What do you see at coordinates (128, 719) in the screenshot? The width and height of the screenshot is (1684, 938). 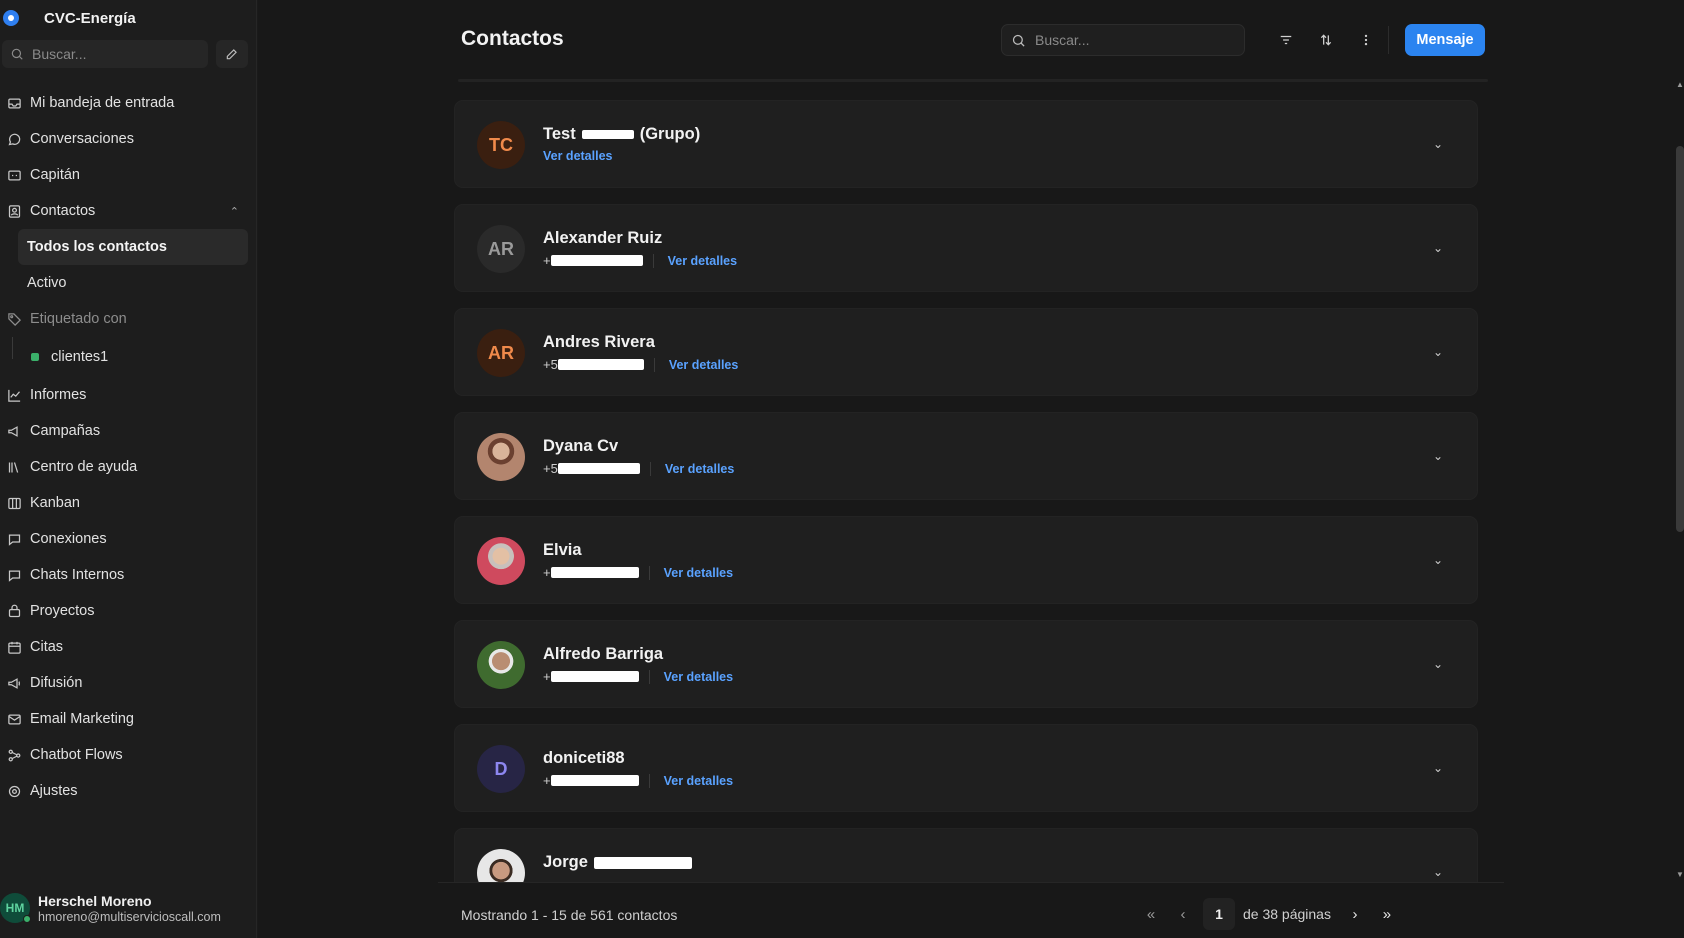 I see `sidebar-item-email-marketing: Email Marketing` at bounding box center [128, 719].